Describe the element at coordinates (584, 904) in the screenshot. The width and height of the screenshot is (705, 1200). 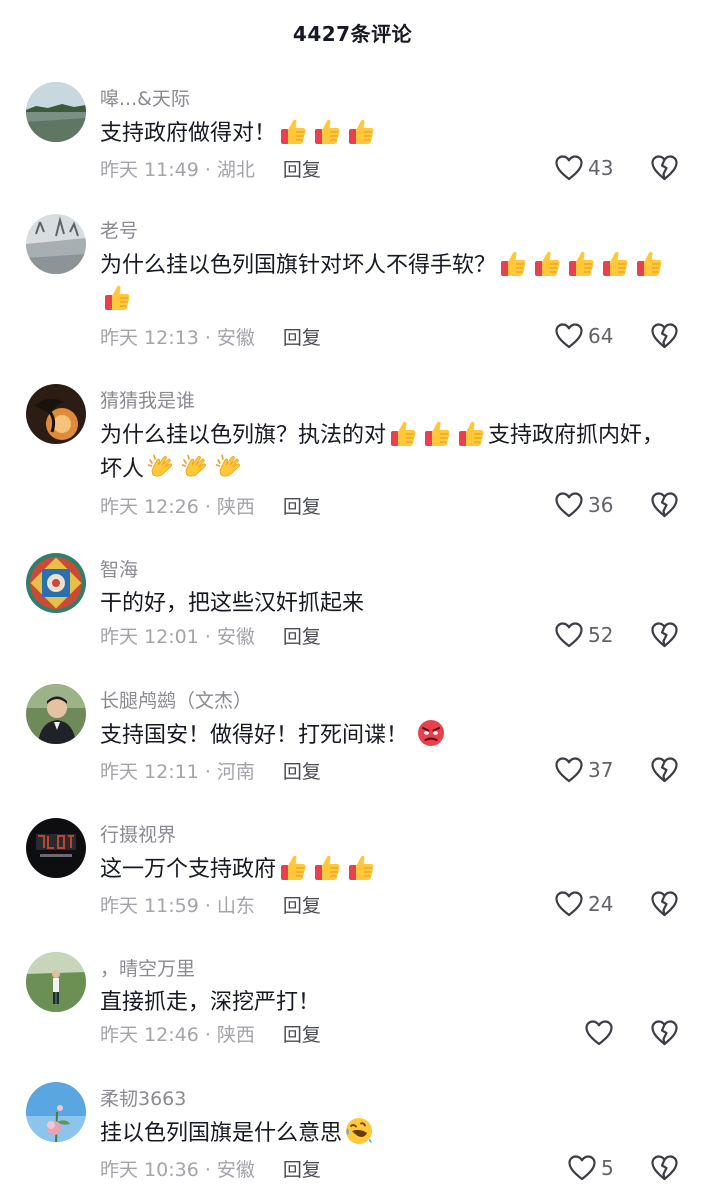
I see `like-button: 24` at that location.